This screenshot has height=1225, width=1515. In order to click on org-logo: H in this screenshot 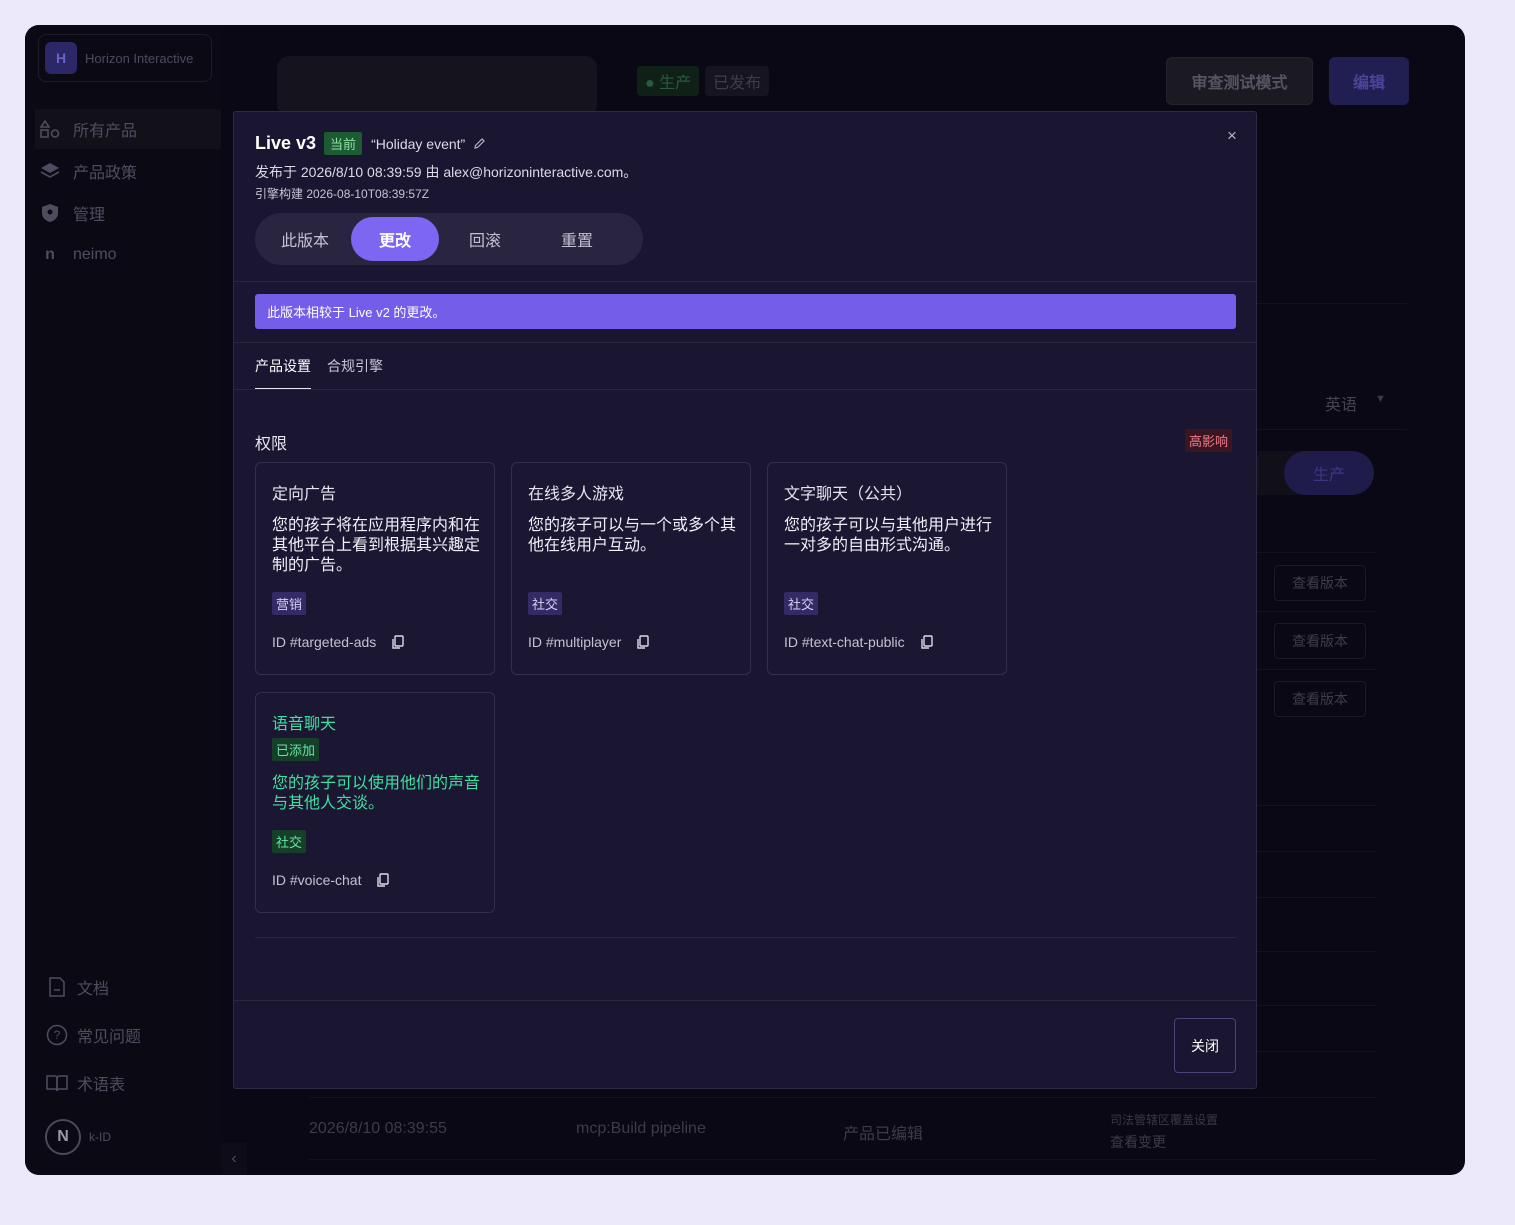, I will do `click(61, 58)`.